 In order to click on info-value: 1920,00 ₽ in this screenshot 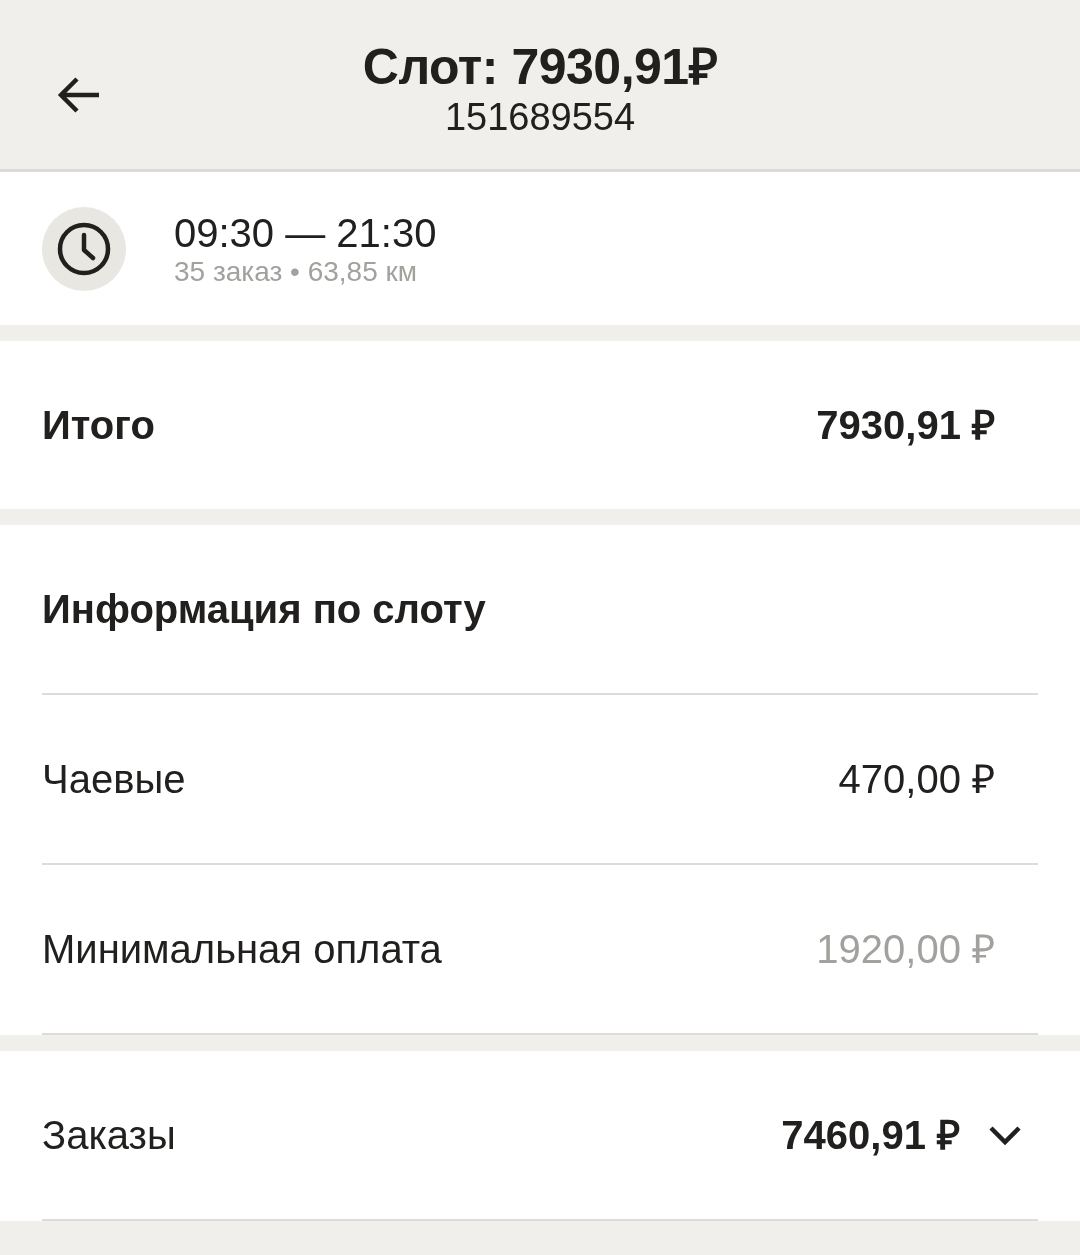, I will do `click(905, 949)`.